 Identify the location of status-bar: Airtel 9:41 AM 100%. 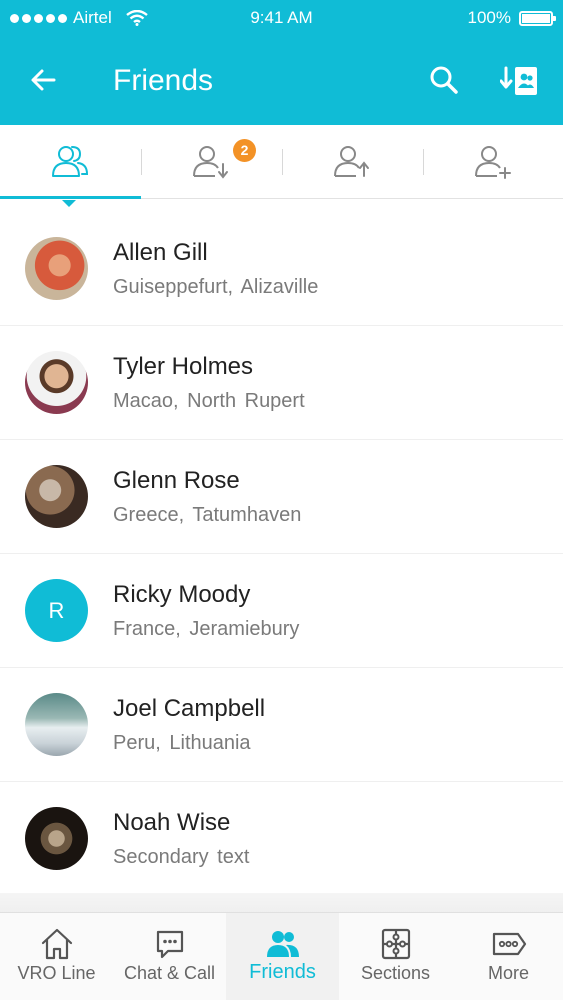
(281, 18).